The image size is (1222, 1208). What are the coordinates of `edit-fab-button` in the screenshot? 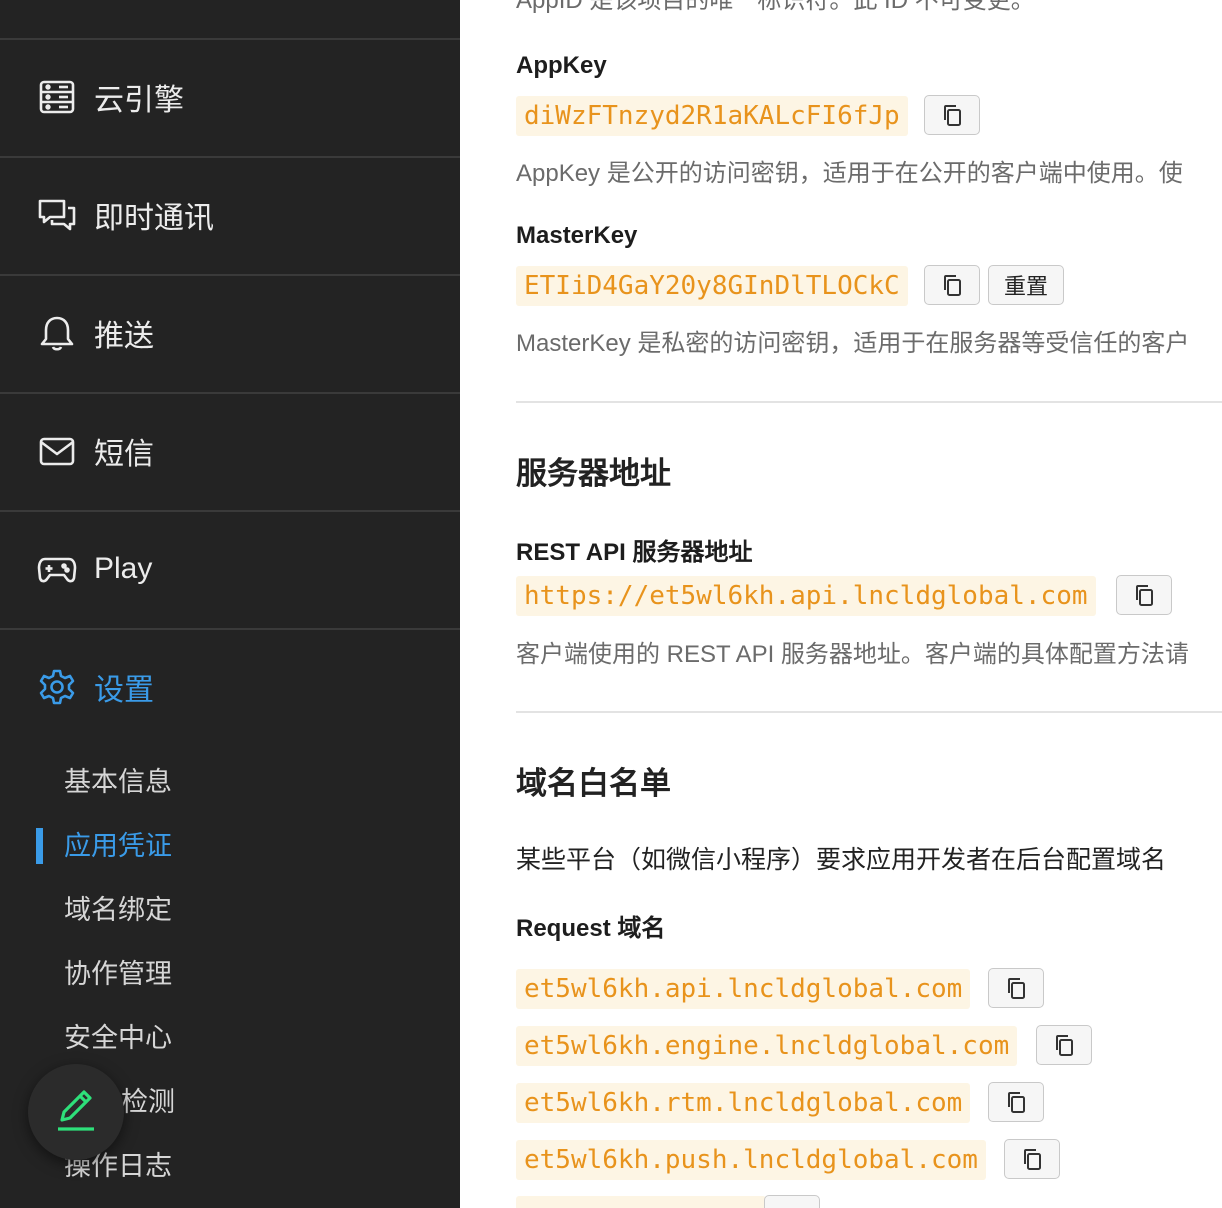 It's located at (76, 1112).